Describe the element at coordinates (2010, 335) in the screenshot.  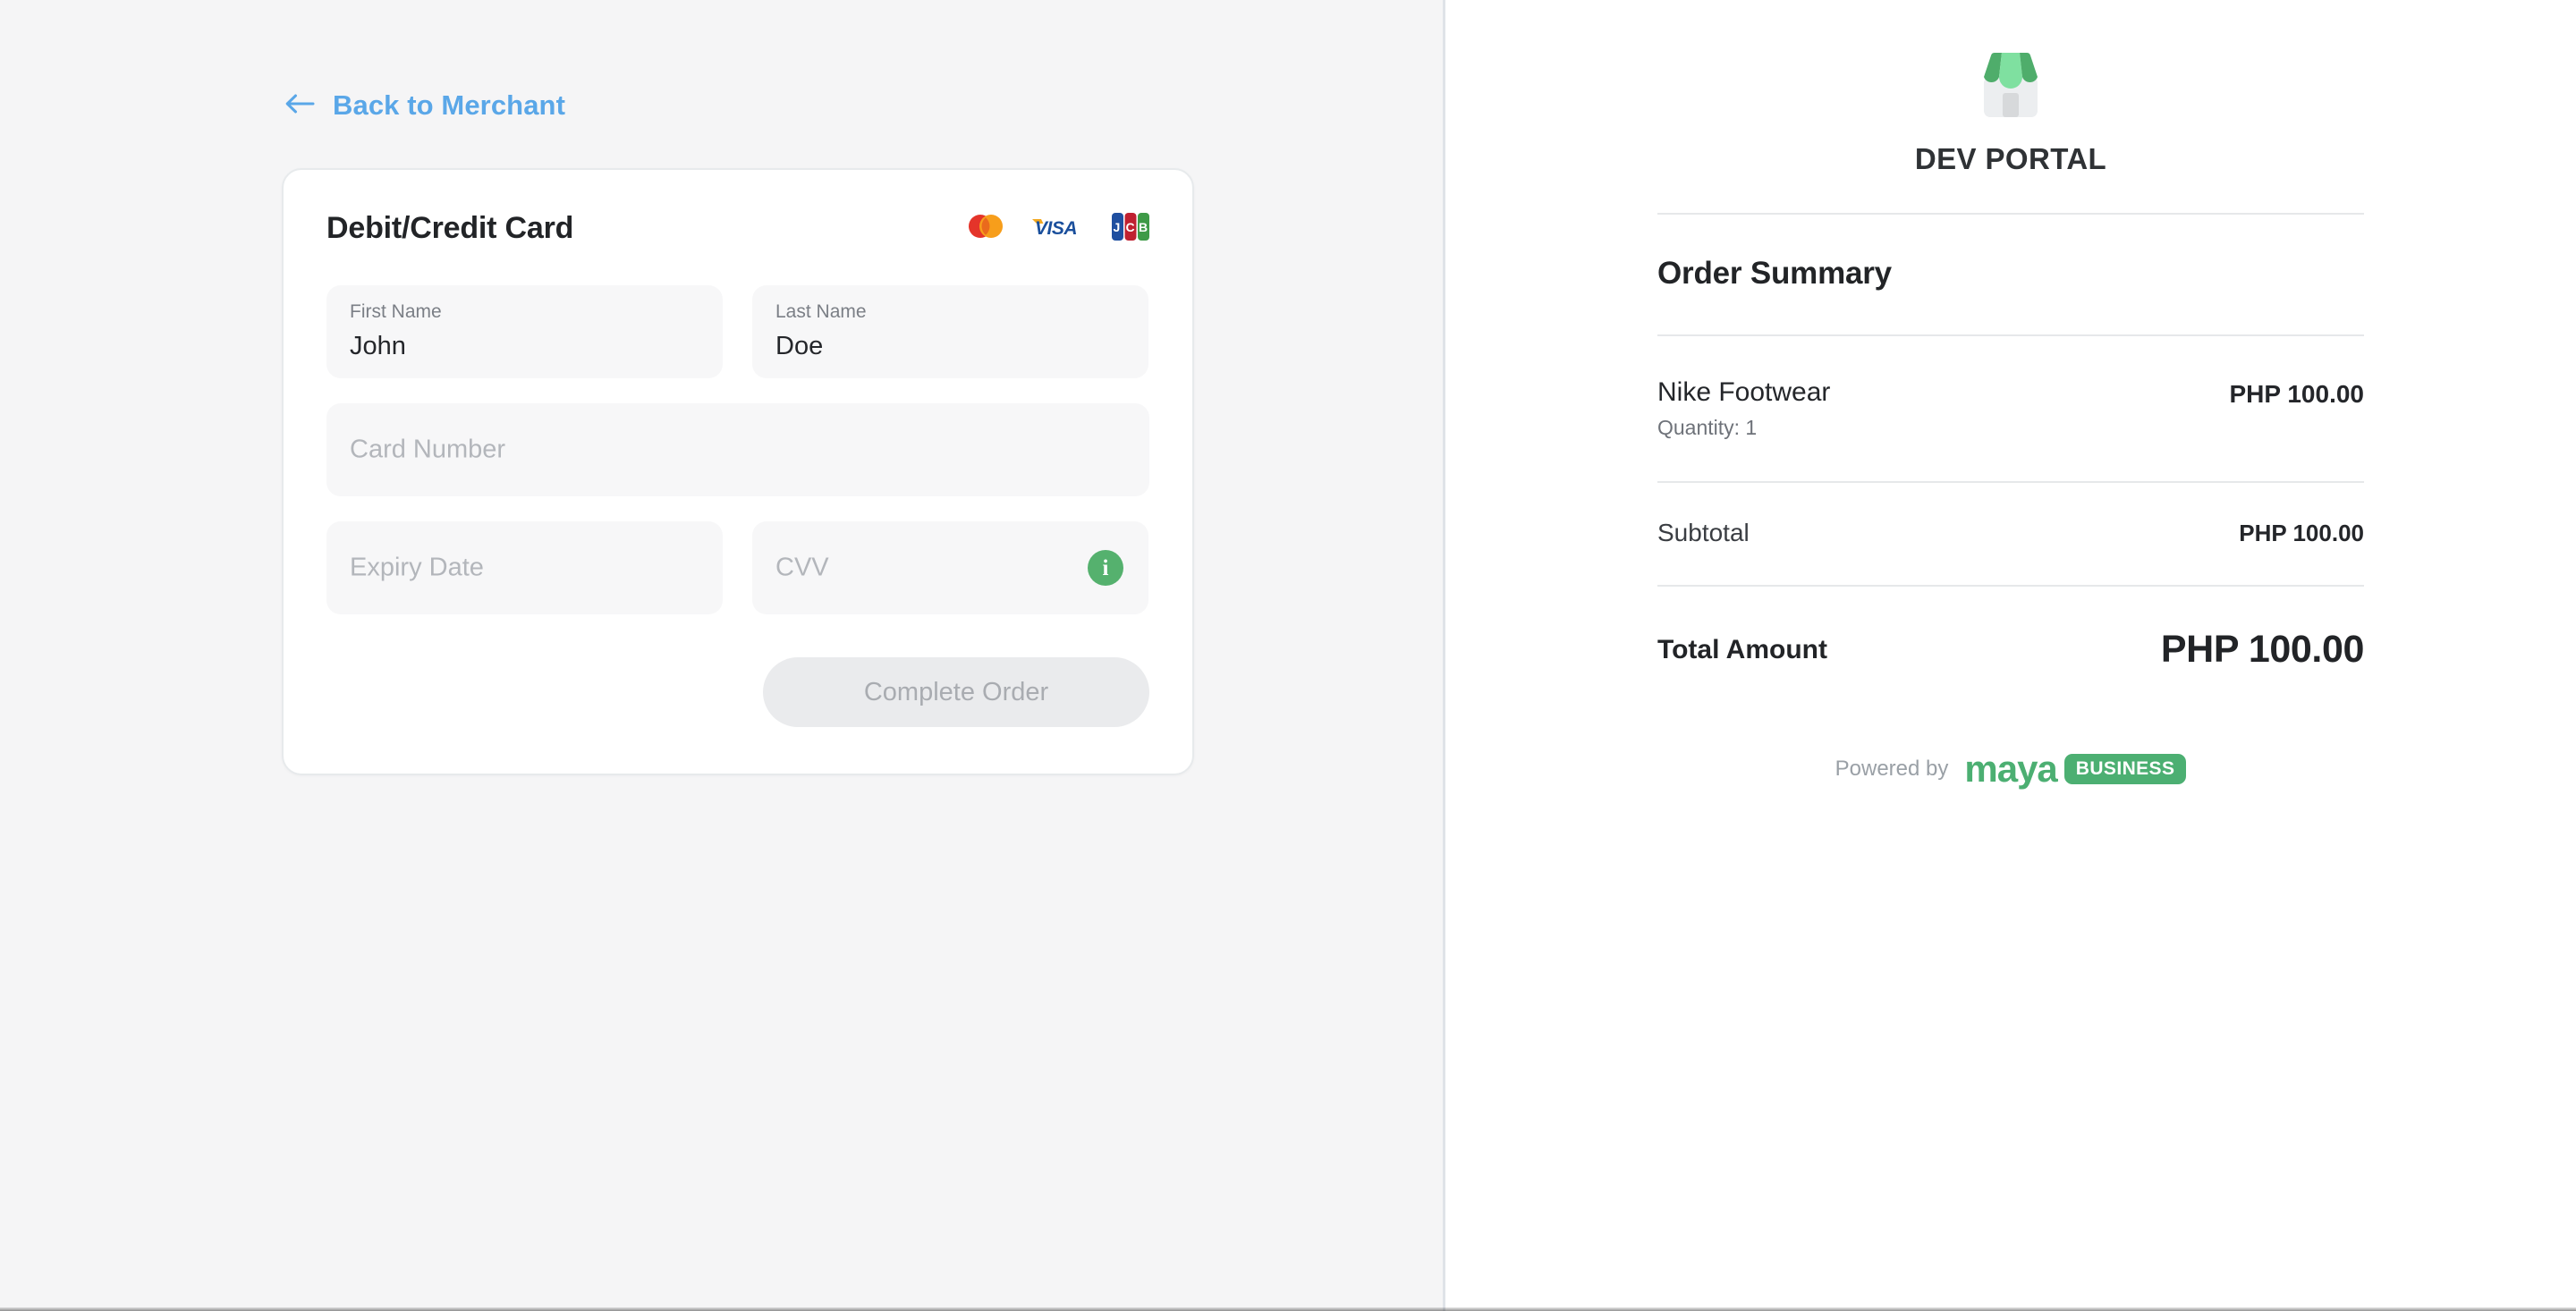
I see `summary-title-divider` at that location.